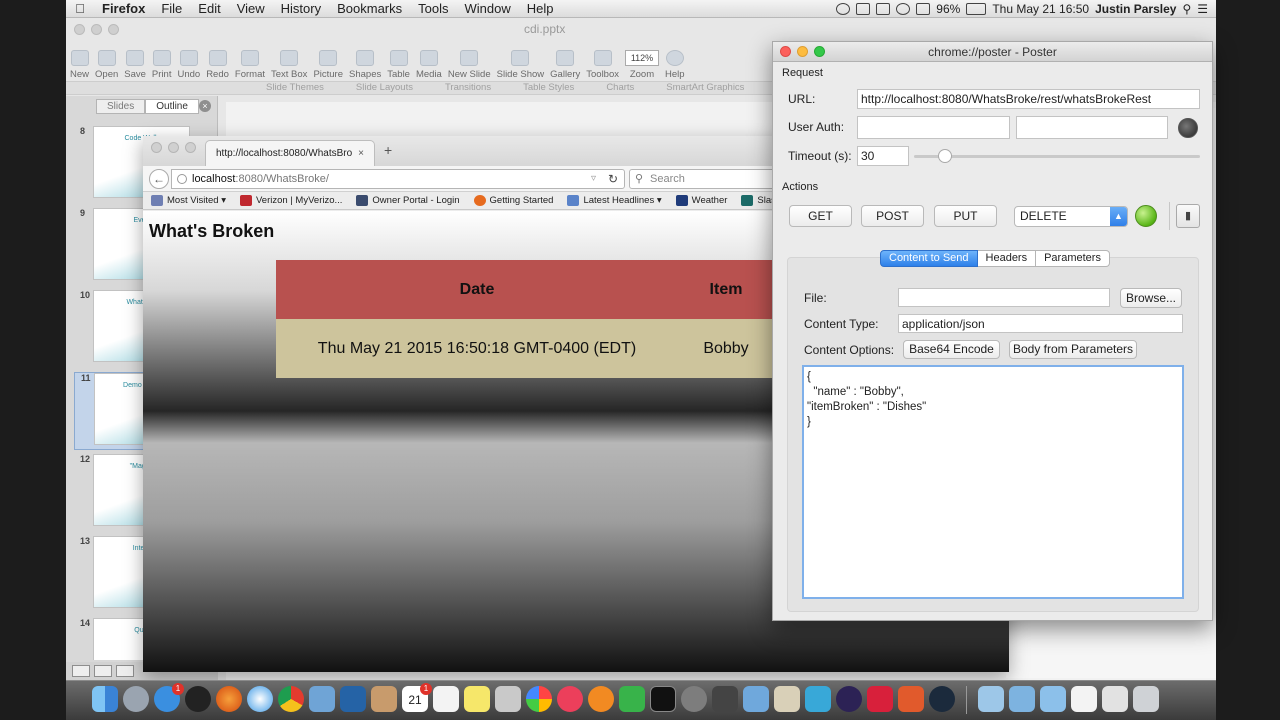 The width and height of the screenshot is (1280, 720). What do you see at coordinates (161, 65) in the screenshot?
I see `ppt-print-button: Print` at bounding box center [161, 65].